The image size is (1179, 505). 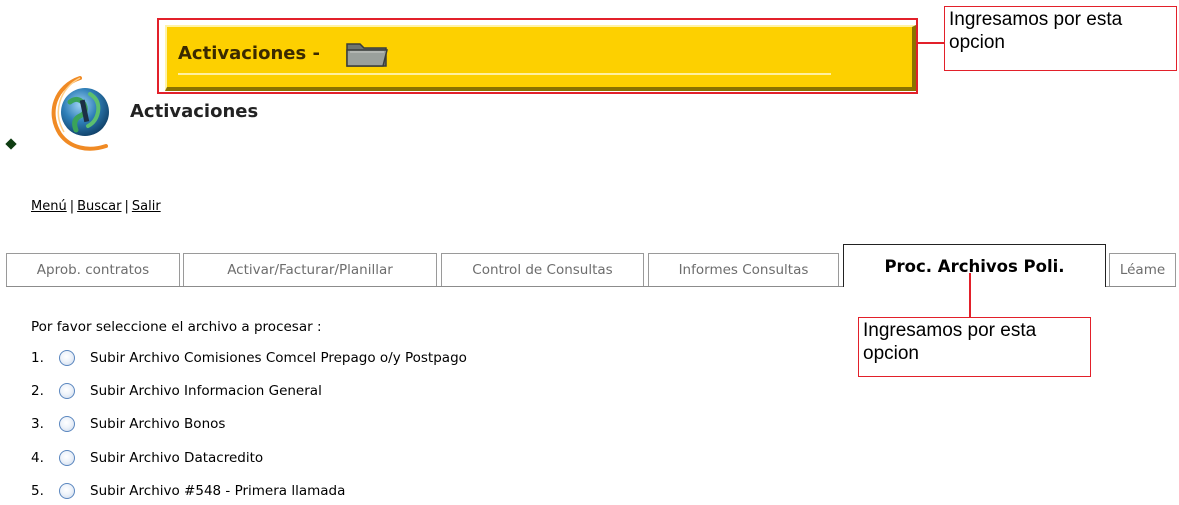 I want to click on option-number: 2., so click(x=37, y=391).